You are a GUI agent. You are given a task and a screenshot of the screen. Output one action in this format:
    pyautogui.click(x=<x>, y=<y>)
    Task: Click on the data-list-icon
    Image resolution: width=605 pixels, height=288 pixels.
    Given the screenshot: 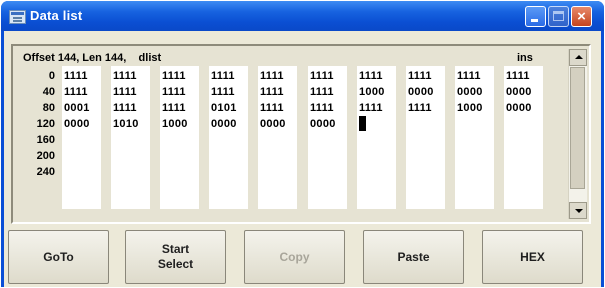 What is the action you would take?
    pyautogui.click(x=17, y=17)
    